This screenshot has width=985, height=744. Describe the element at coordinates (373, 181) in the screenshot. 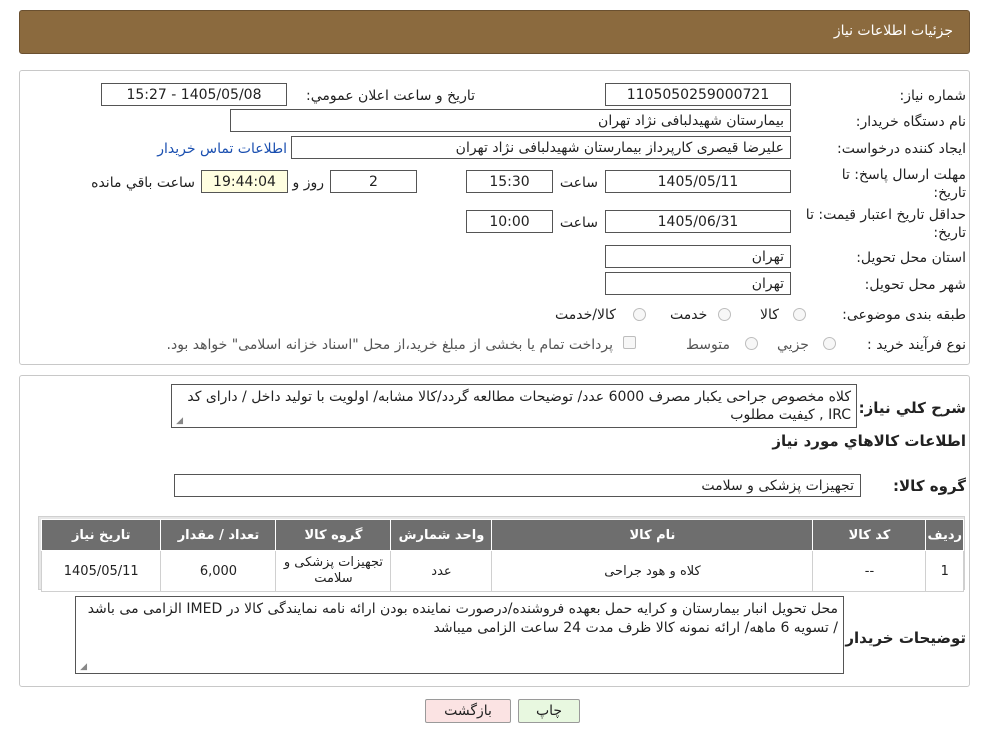

I see `deadline-days-field: 2` at that location.